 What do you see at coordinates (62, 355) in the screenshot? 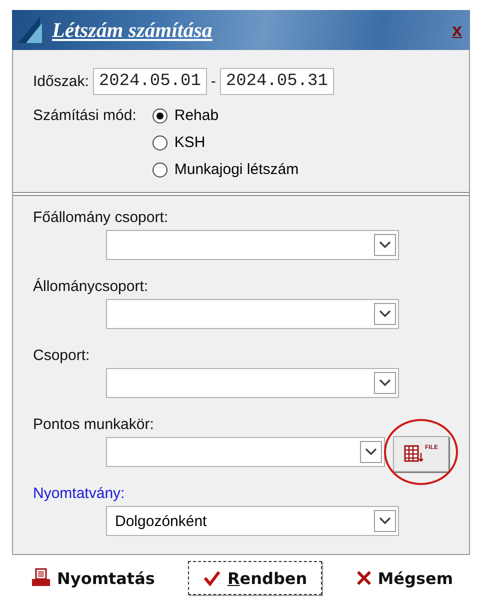
I see `field-label: Csoport:` at bounding box center [62, 355].